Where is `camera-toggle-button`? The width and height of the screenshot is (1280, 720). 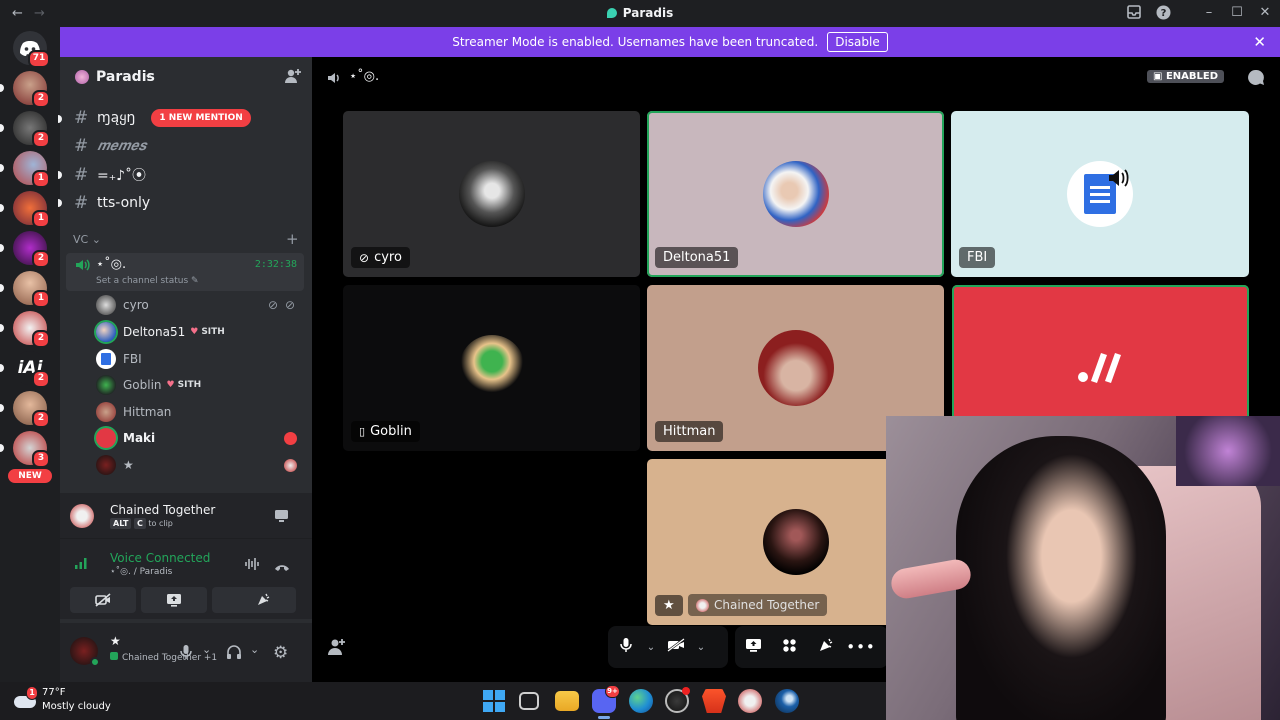
camera-toggle-button is located at coordinates (103, 600).